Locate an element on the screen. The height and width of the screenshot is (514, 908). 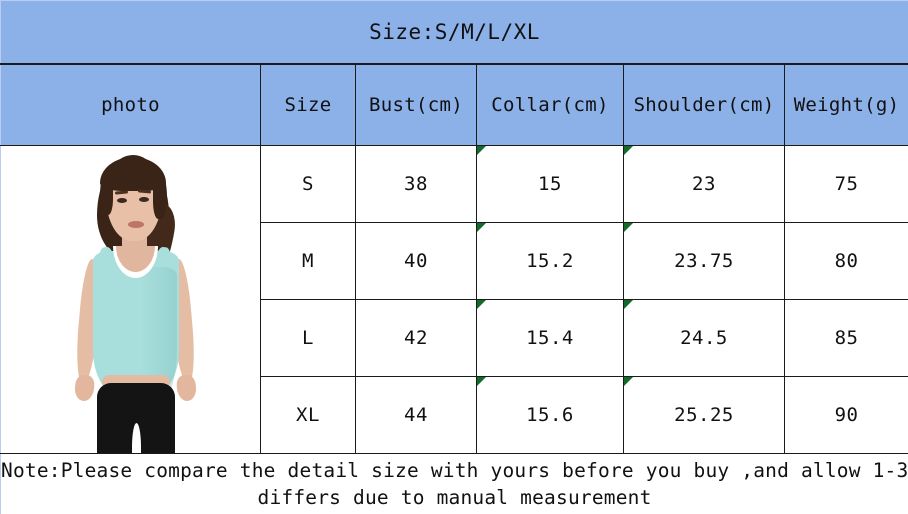
cell-weight: 80 is located at coordinates (845, 261).